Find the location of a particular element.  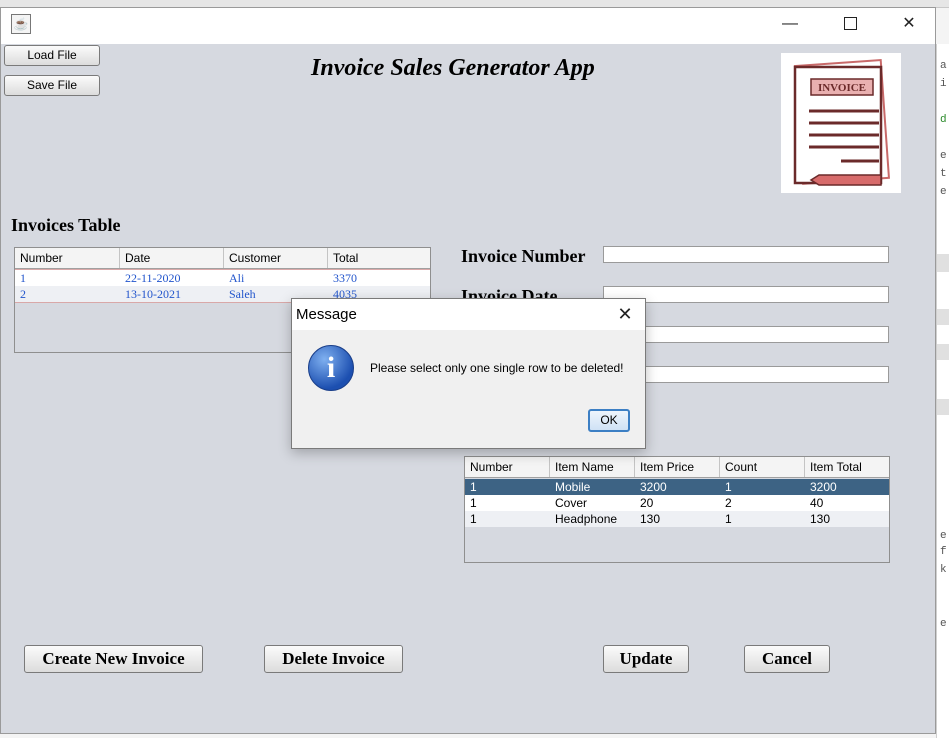

cell-count: 2 is located at coordinates (728, 503).